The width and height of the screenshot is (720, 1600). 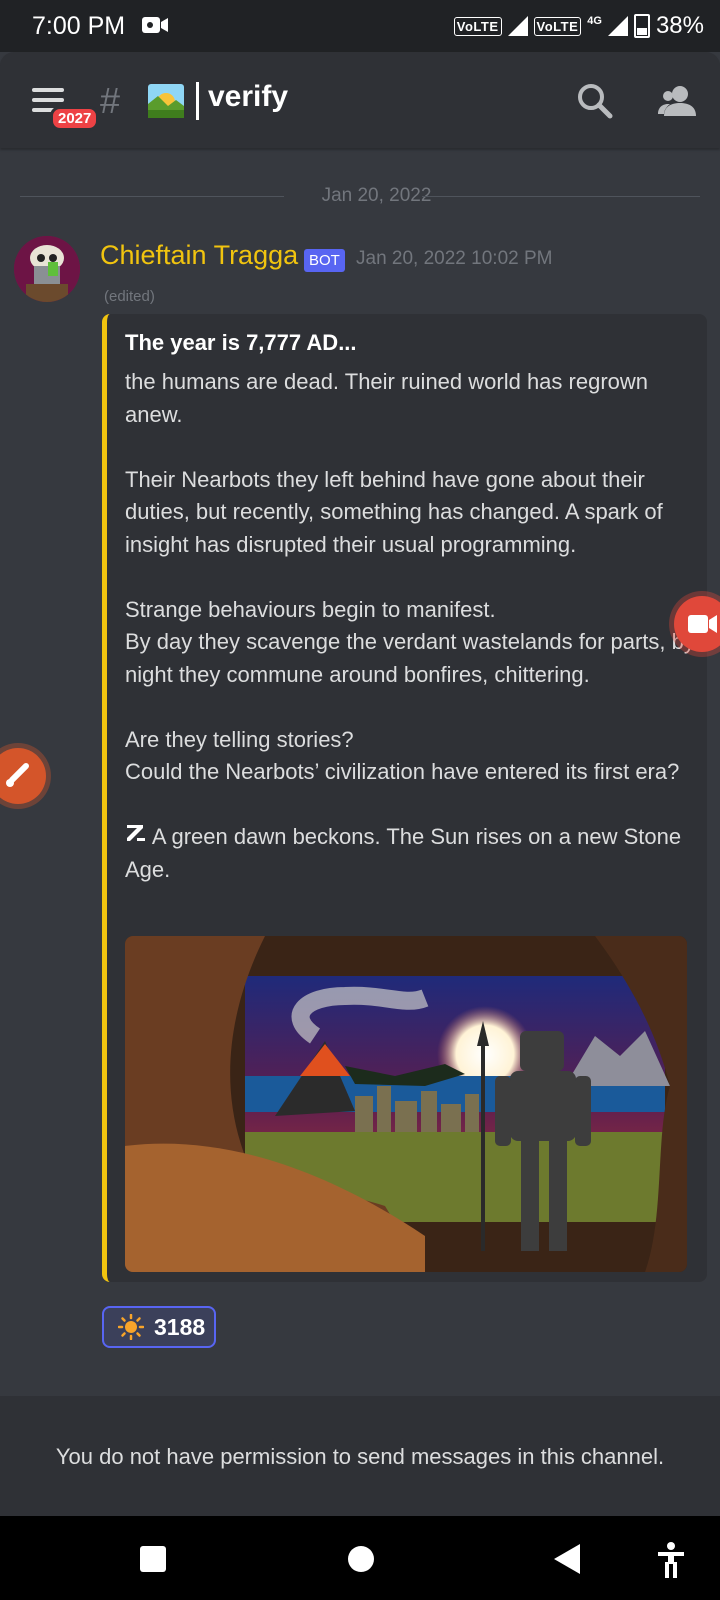 I want to click on reaction-count: 3188, so click(x=180, y=1326).